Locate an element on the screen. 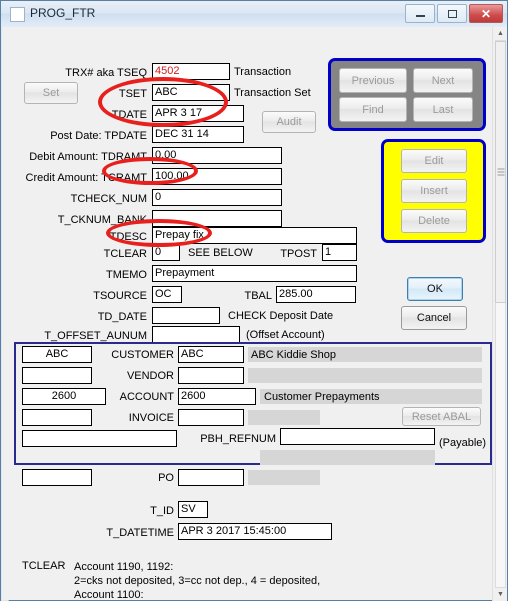  label-t-id: T_ID is located at coordinates (162, 511).